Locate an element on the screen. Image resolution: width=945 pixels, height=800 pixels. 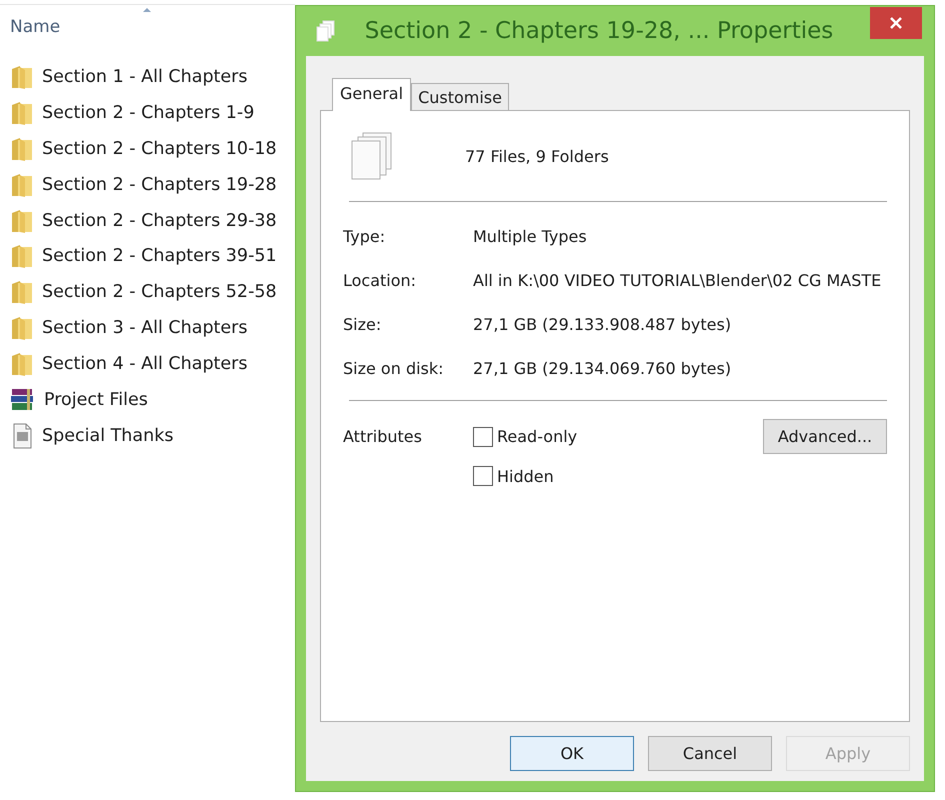
file-name: Section 2 - Chapters 1-9 is located at coordinates (148, 112).